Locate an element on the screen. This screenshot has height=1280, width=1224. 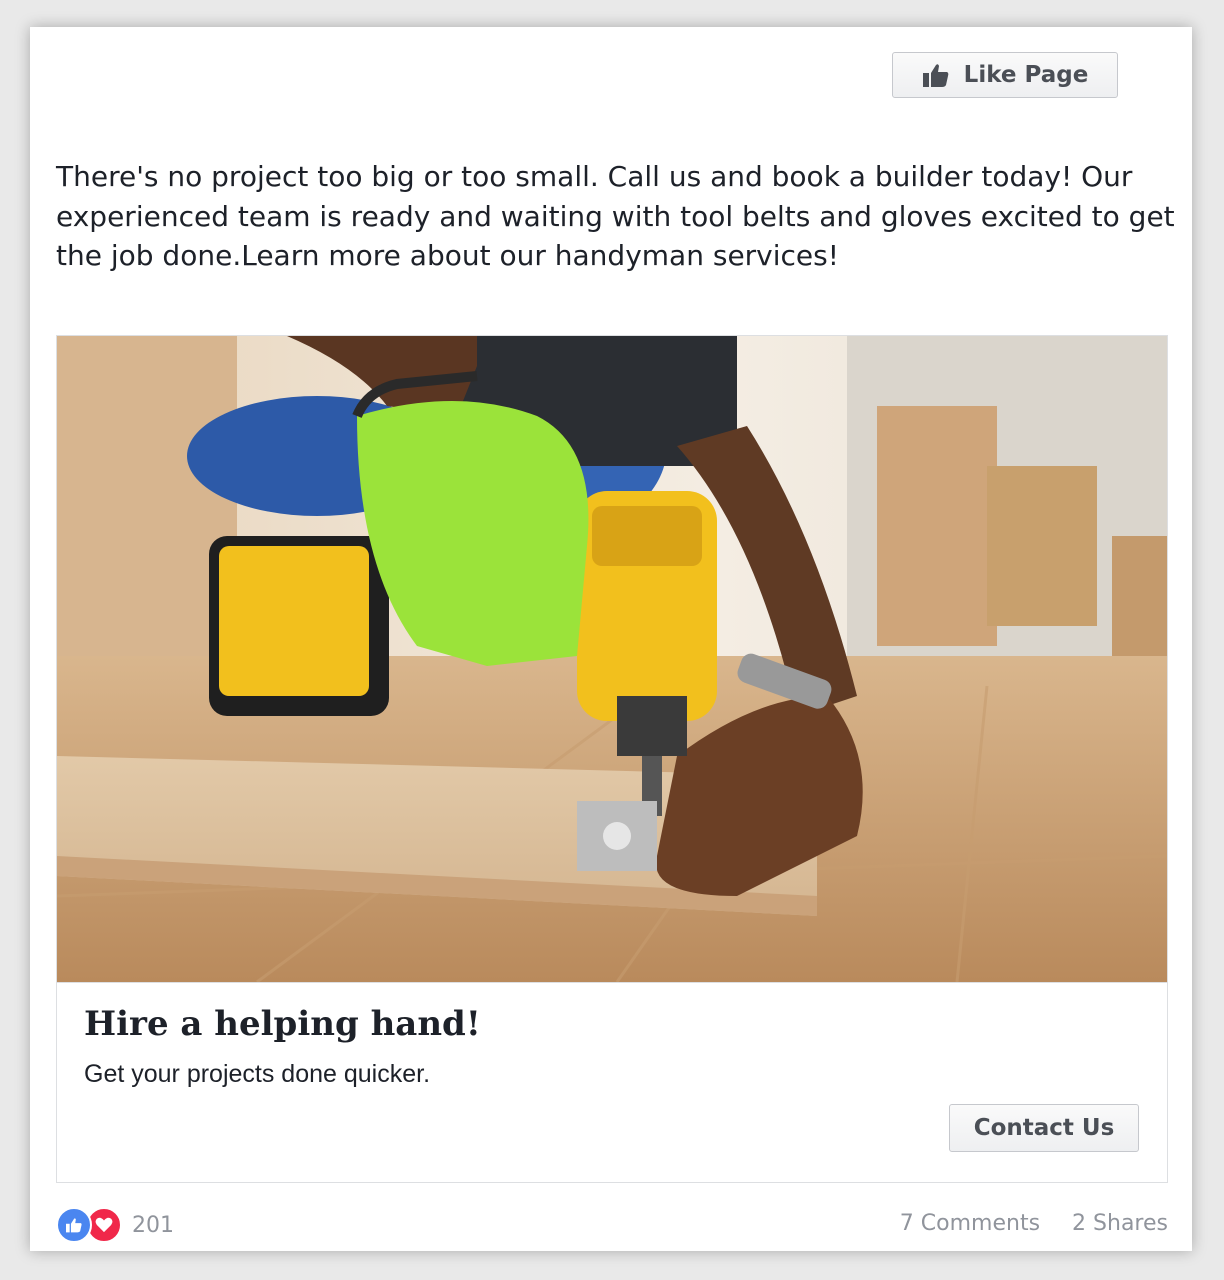
like-page-button: Like Page is located at coordinates (1005, 75).